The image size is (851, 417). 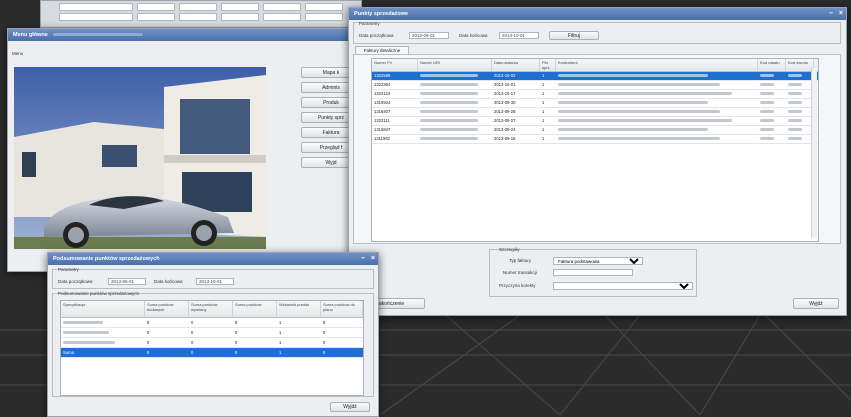 I want to click on correction-reason-label: Przyczyna korekty, so click(x=517, y=285).